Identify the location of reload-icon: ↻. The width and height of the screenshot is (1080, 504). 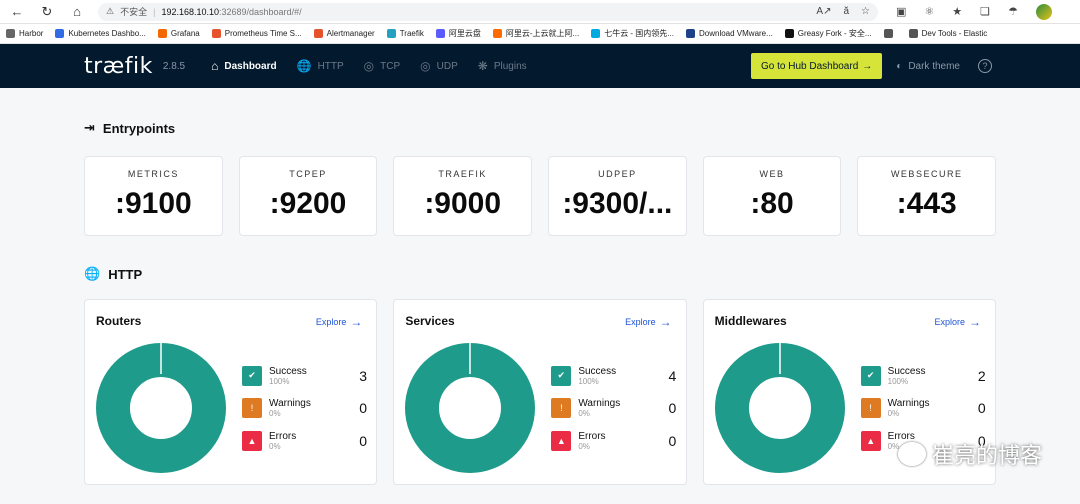
(47, 12).